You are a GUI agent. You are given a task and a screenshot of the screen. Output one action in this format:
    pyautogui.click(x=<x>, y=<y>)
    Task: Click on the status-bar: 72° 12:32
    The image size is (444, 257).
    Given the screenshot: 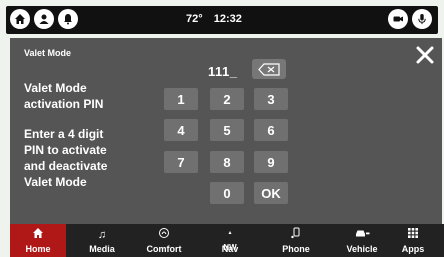 What is the action you would take?
    pyautogui.click(x=222, y=20)
    